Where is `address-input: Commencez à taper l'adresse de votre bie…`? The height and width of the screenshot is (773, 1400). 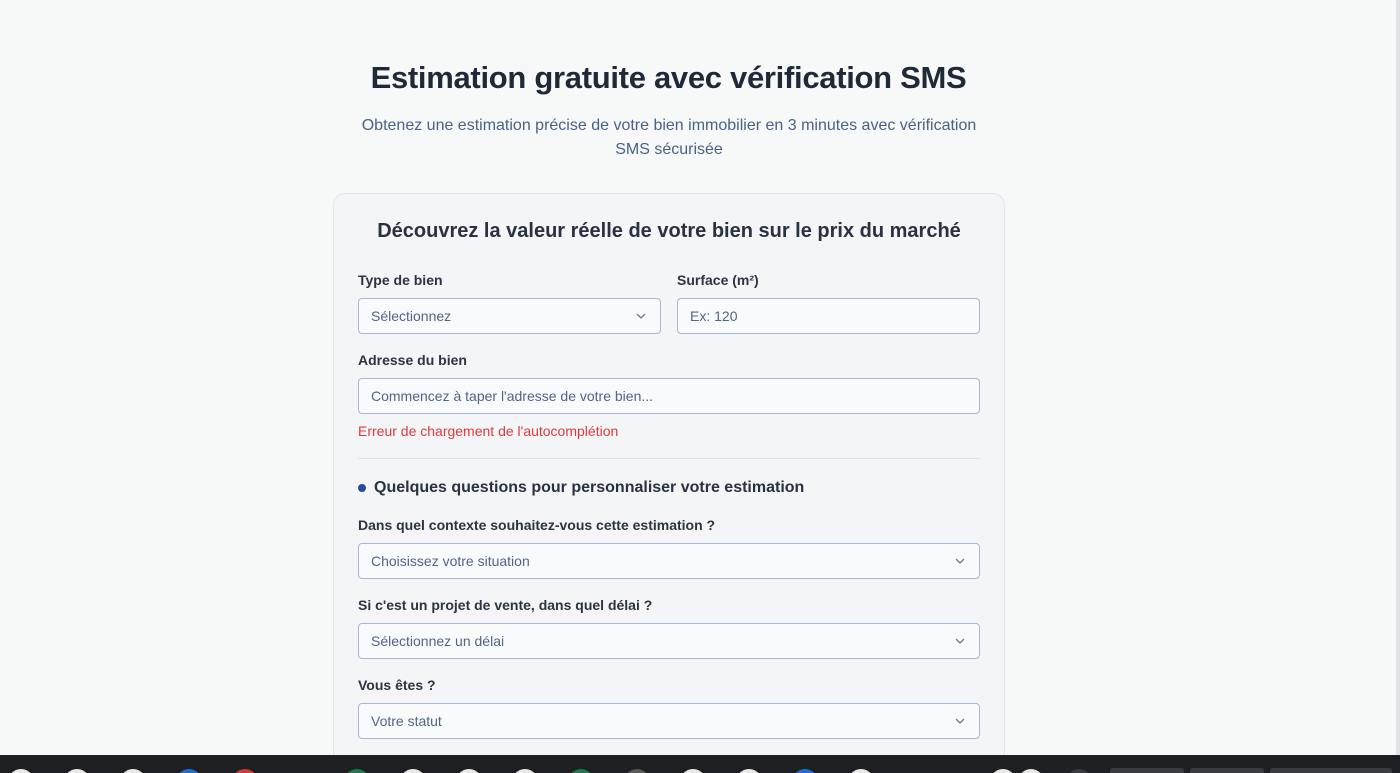 address-input: Commencez à taper l'adresse de votre bie… is located at coordinates (669, 396).